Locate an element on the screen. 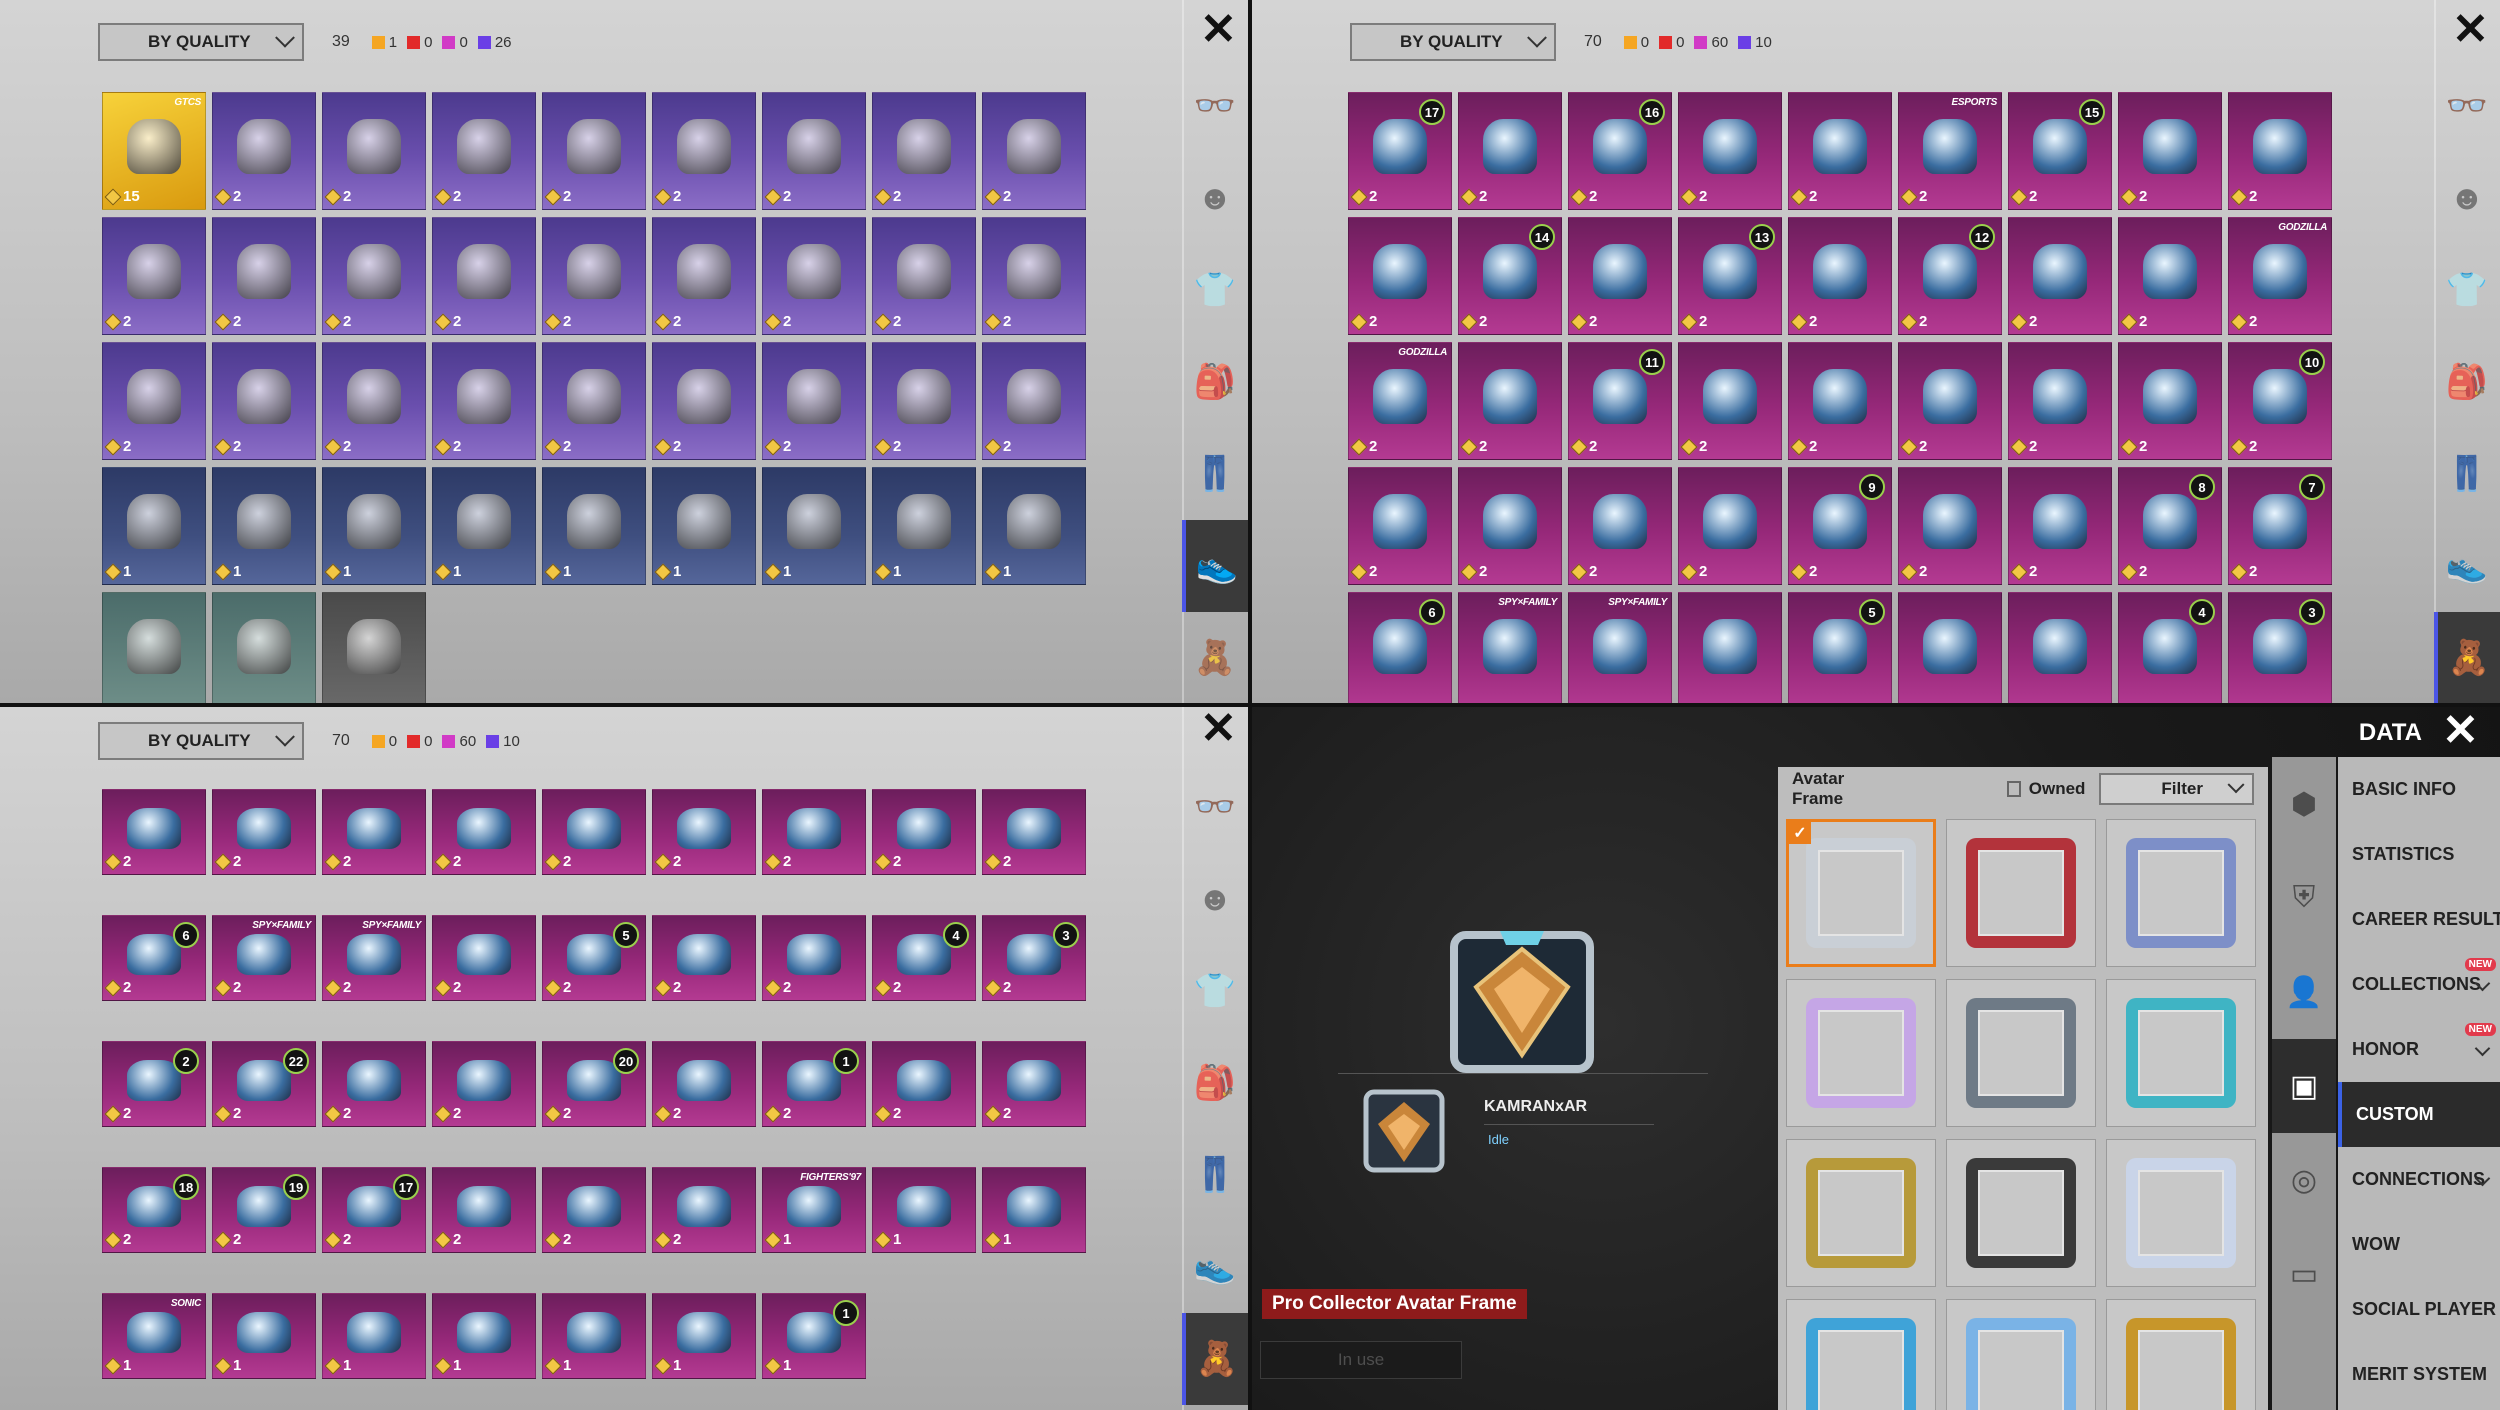 This screenshot has width=2500, height=1410. item-tile: 4 is located at coordinates (2170, 647).